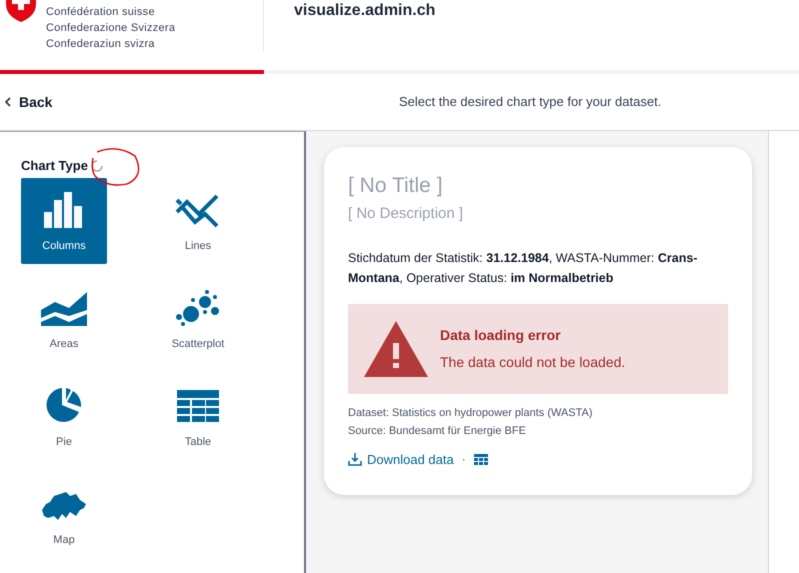 This screenshot has width=799, height=573. I want to click on chart-type-option: Columns, so click(64, 221).